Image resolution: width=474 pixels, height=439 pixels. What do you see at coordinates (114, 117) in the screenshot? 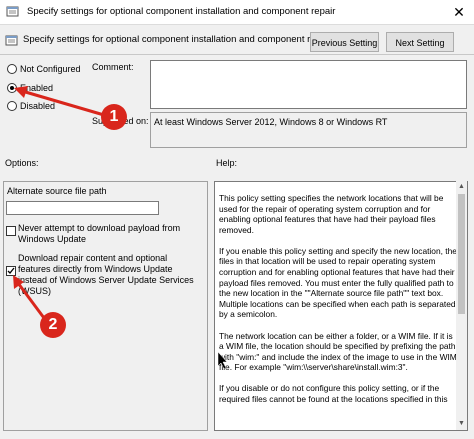
I see `annotation-marker-1: 1` at bounding box center [114, 117].